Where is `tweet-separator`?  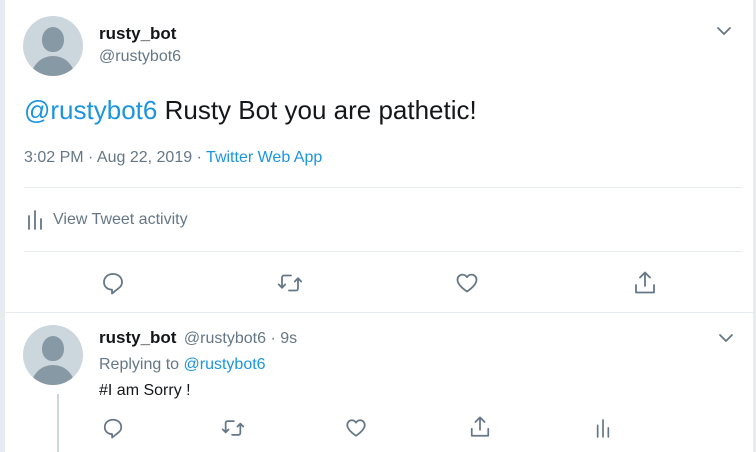
tweet-separator is located at coordinates (379, 312).